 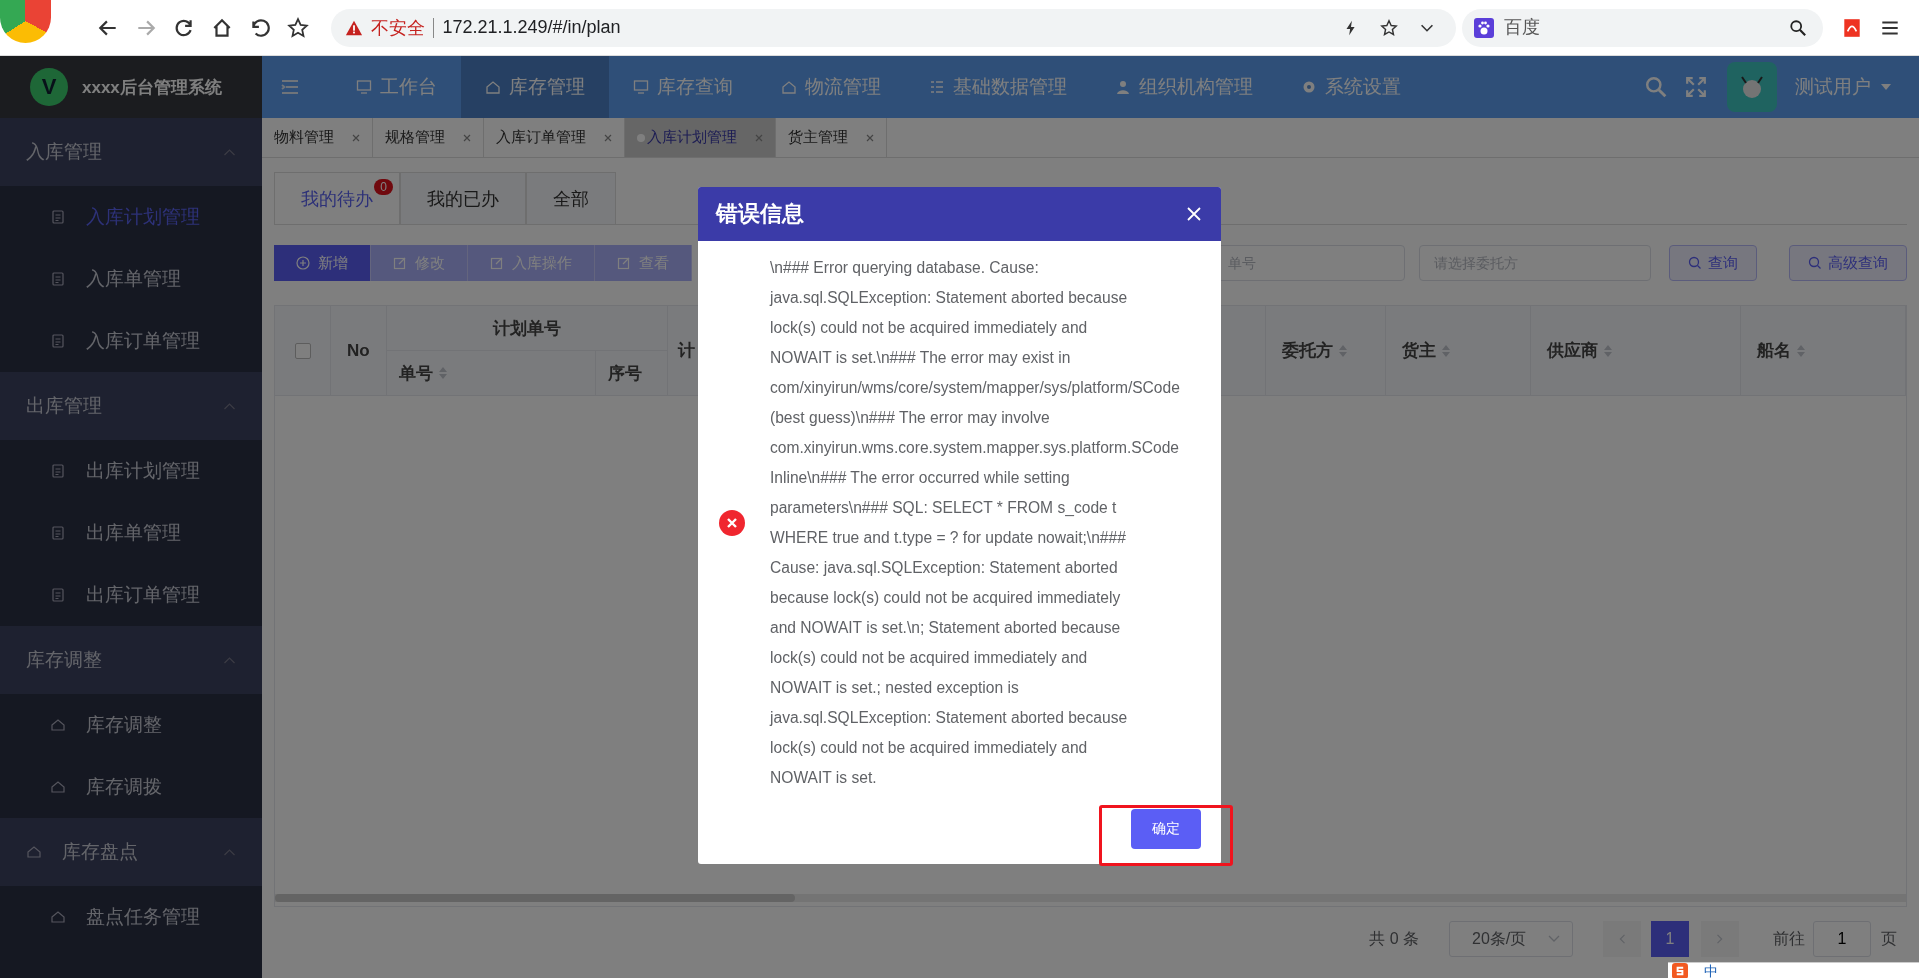 I want to click on table-header-cell: 序号, so click(x=632, y=373).